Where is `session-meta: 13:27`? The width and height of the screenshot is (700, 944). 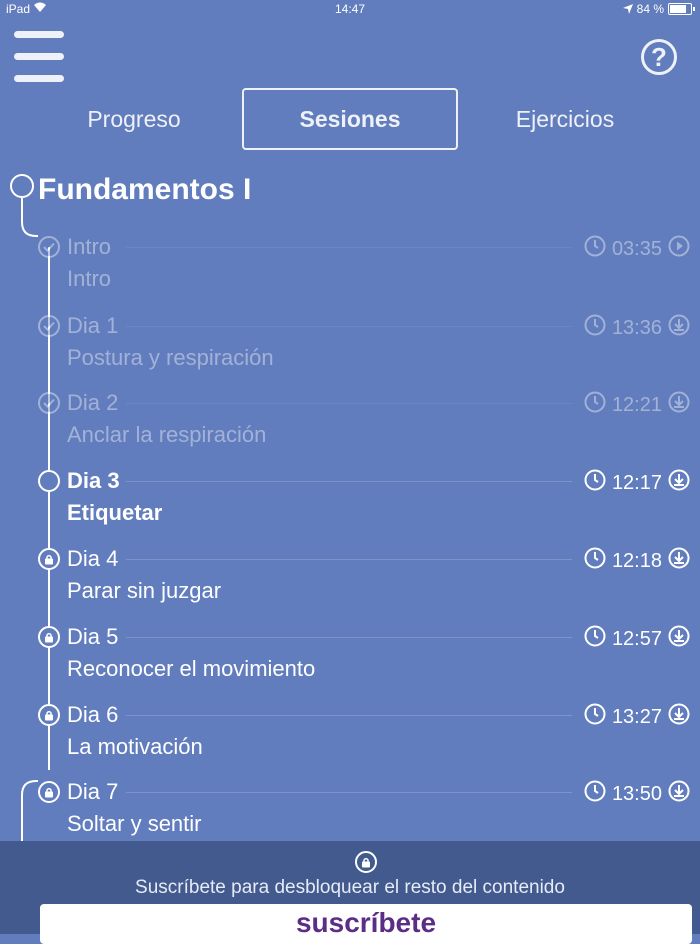
session-meta: 13:27 is located at coordinates (637, 717).